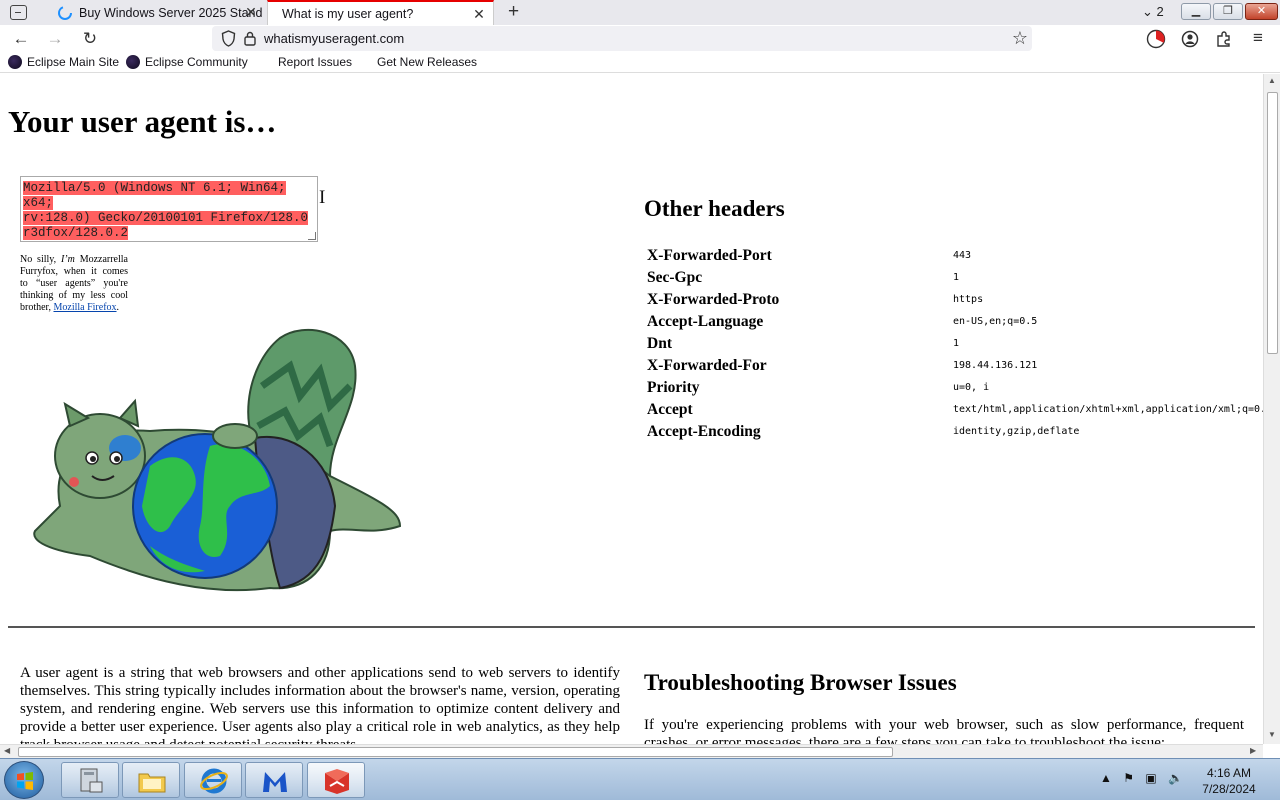 This screenshot has height=800, width=1280. I want to click on text-cursor-icon: I, so click(322, 197).